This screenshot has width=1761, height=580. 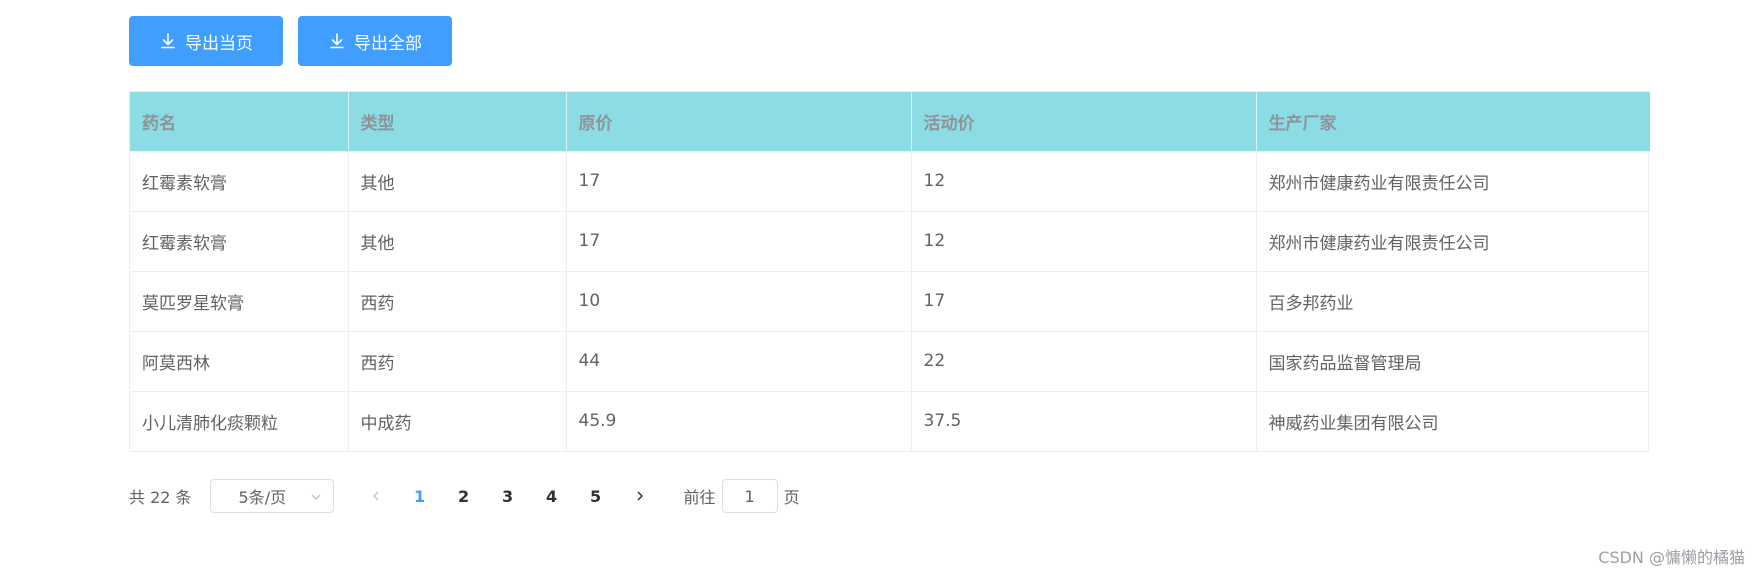 What do you see at coordinates (1453, 121) in the screenshot?
I see `column-header-manufacturer: 生产厂家` at bounding box center [1453, 121].